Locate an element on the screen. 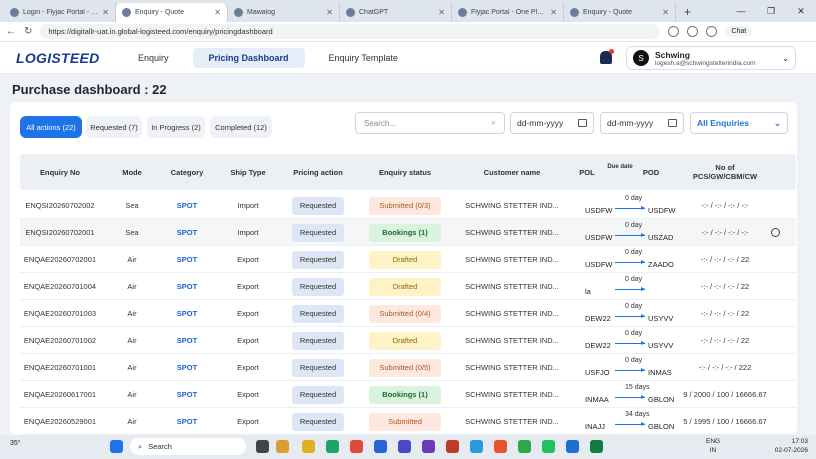  windows-start-icon is located at coordinates (116, 446).